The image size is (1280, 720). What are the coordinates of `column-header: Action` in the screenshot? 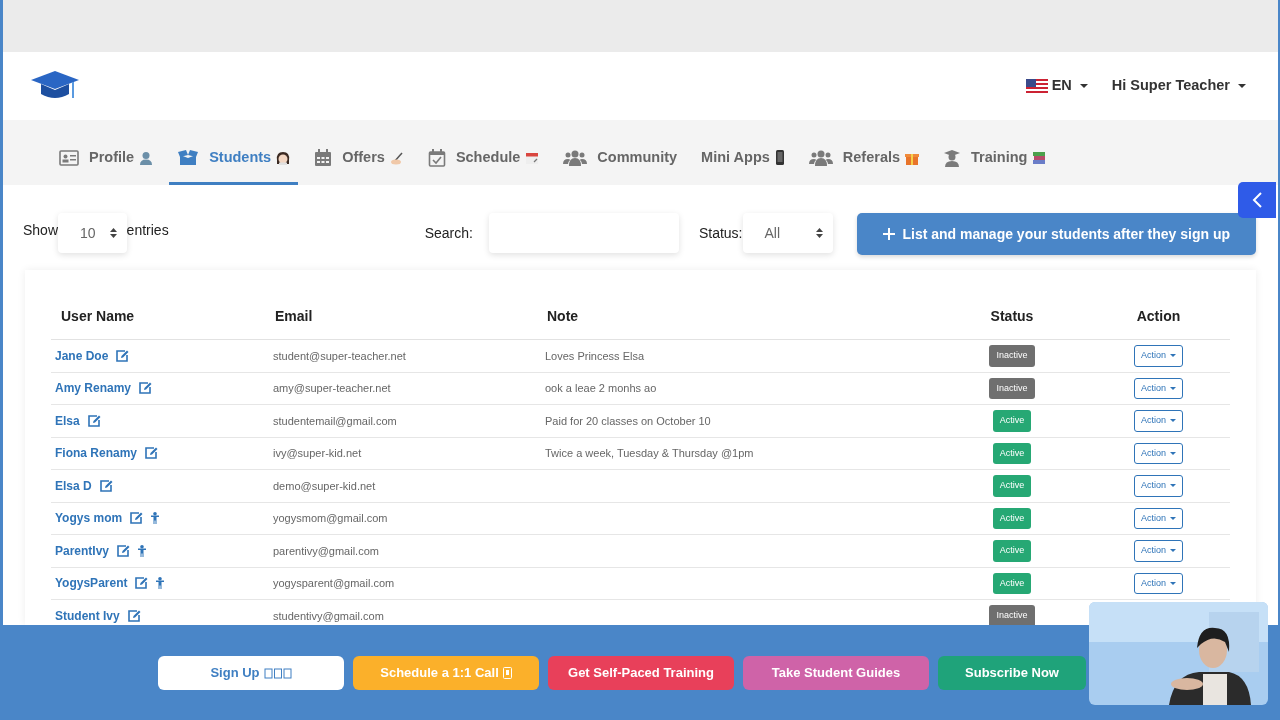 It's located at (1158, 316).